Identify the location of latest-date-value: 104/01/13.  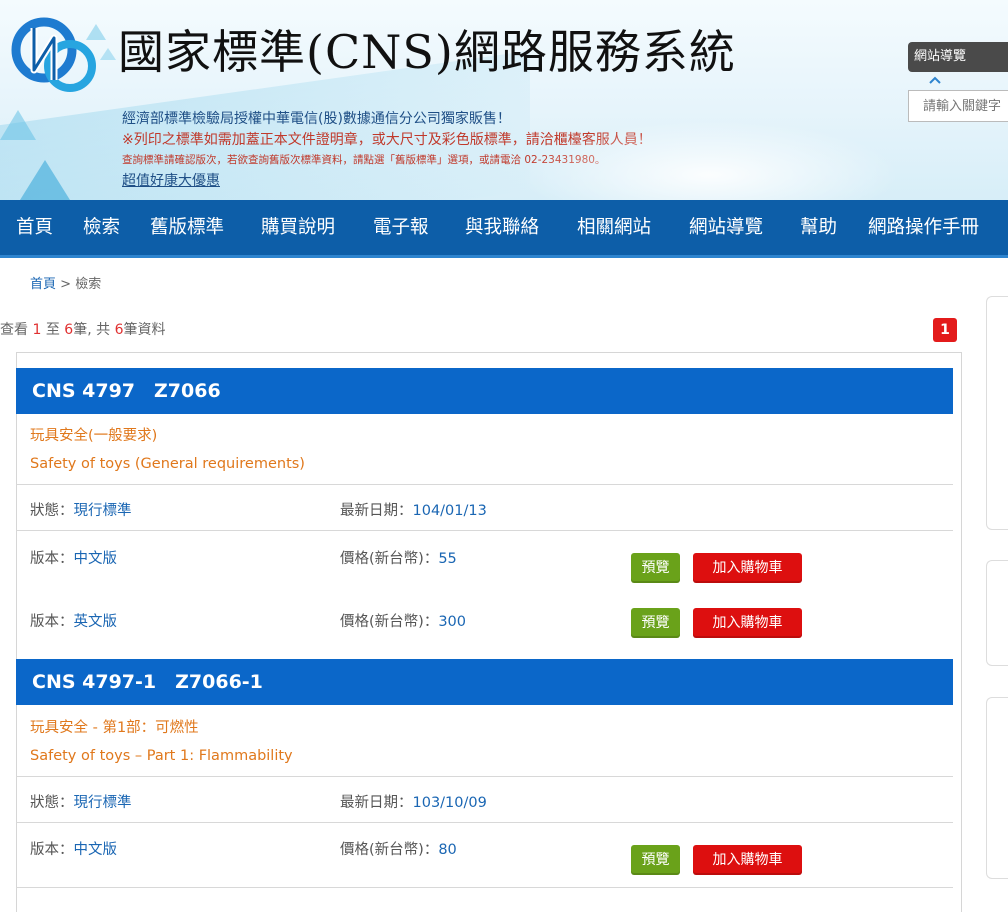
(449, 511).